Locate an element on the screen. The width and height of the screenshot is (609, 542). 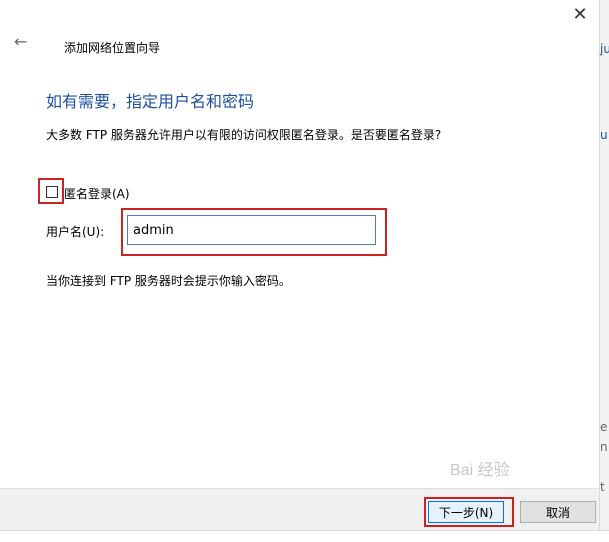
side-fragment-5: t is located at coordinates (602, 487).